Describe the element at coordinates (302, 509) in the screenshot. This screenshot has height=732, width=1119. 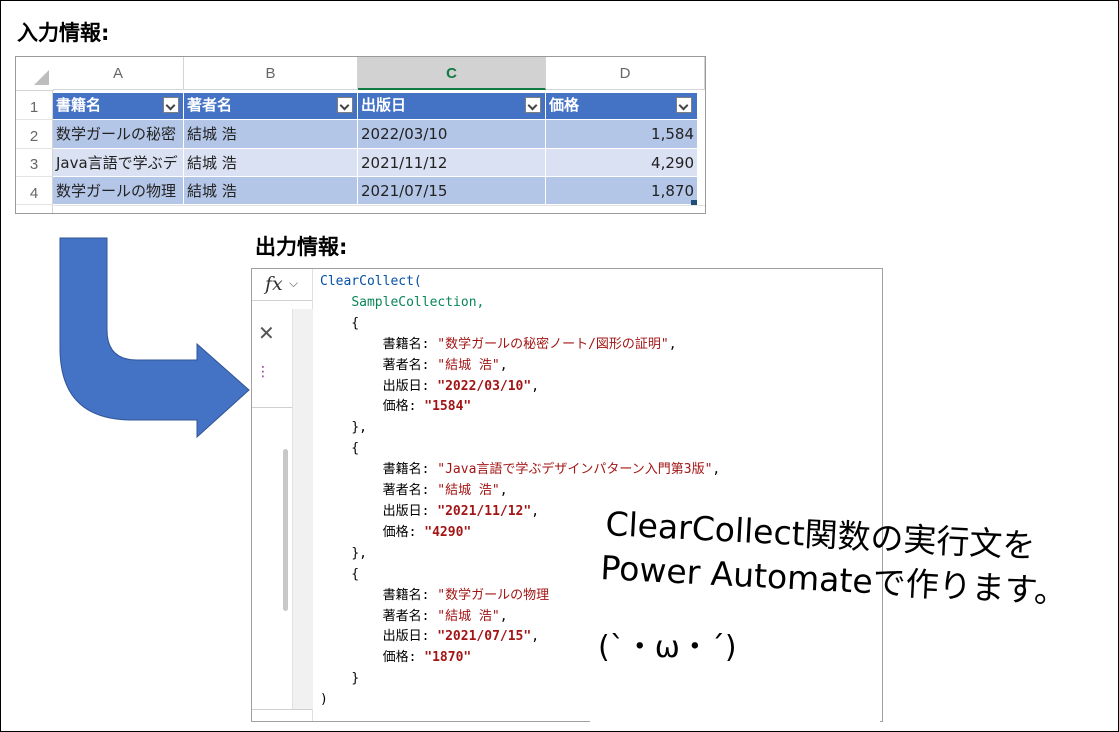
I see `scrollbar-track` at that location.